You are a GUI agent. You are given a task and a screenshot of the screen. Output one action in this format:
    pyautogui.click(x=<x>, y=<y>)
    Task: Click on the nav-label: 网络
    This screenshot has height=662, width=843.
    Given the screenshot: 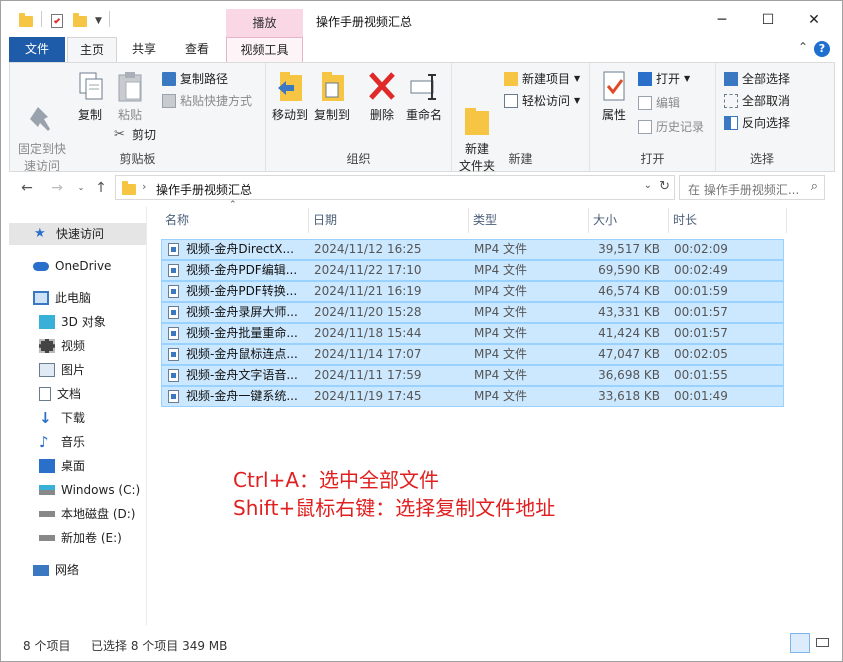 What is the action you would take?
    pyautogui.click(x=67, y=570)
    